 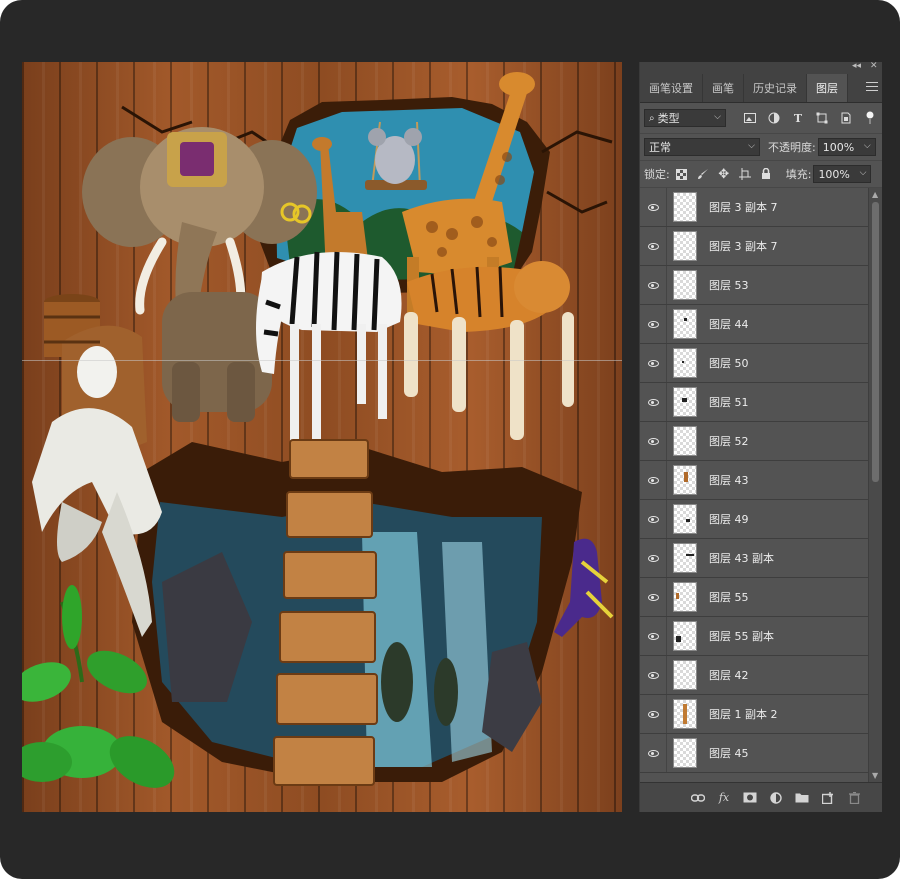 I want to click on layer-name: 图层 43 副本, so click(x=741, y=558).